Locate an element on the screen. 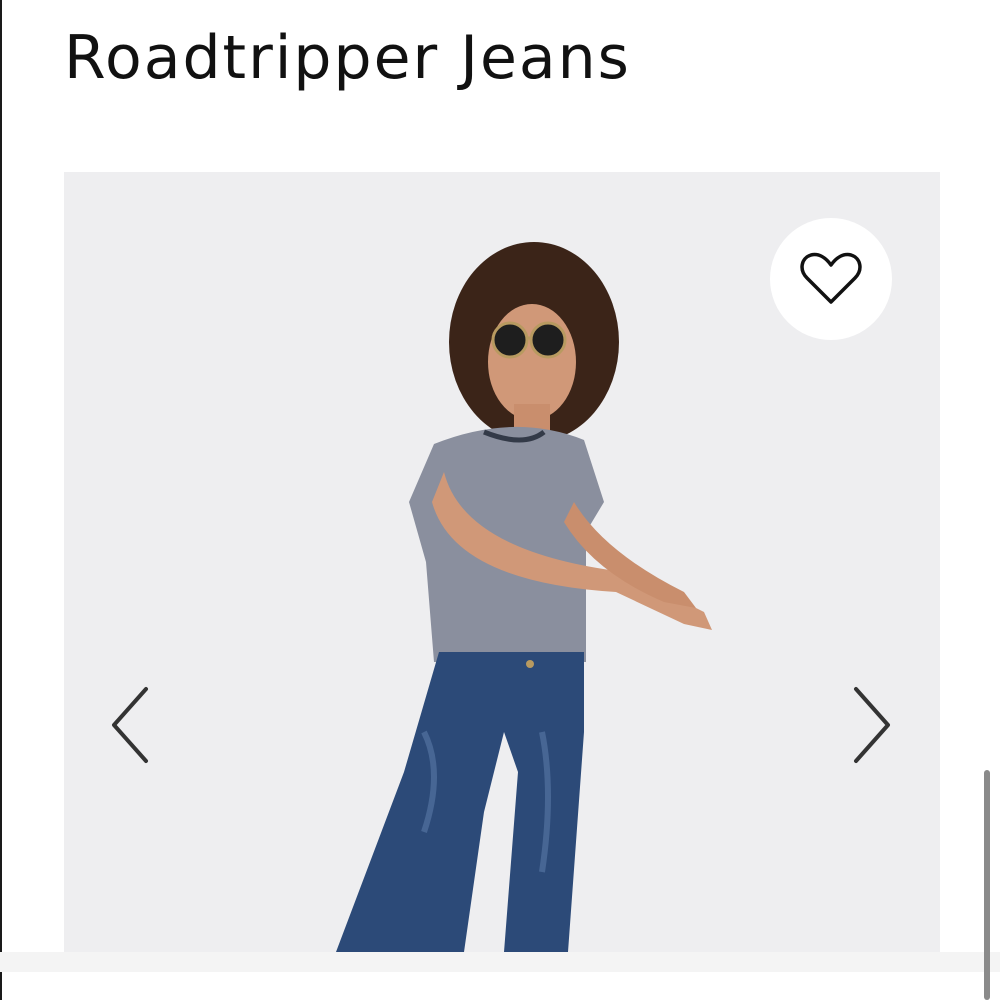  product-title: Roadtripper Jeans is located at coordinates (347, 58).